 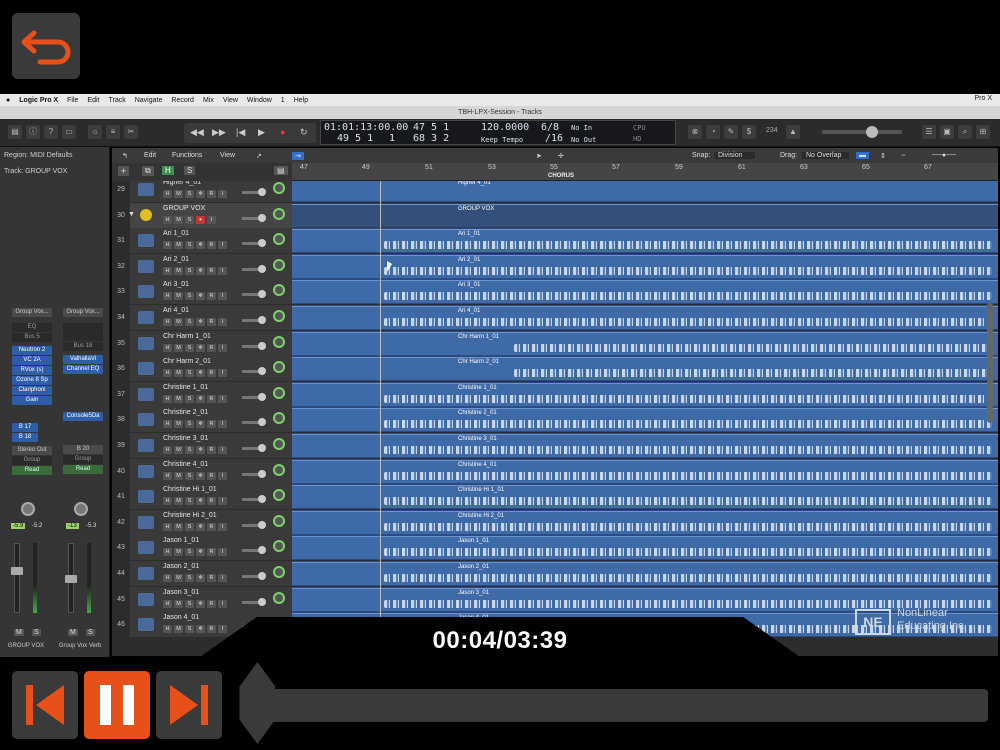 What do you see at coordinates (645, 215) in the screenshot?
I see `track-lane: GROUP VOX` at bounding box center [645, 215].